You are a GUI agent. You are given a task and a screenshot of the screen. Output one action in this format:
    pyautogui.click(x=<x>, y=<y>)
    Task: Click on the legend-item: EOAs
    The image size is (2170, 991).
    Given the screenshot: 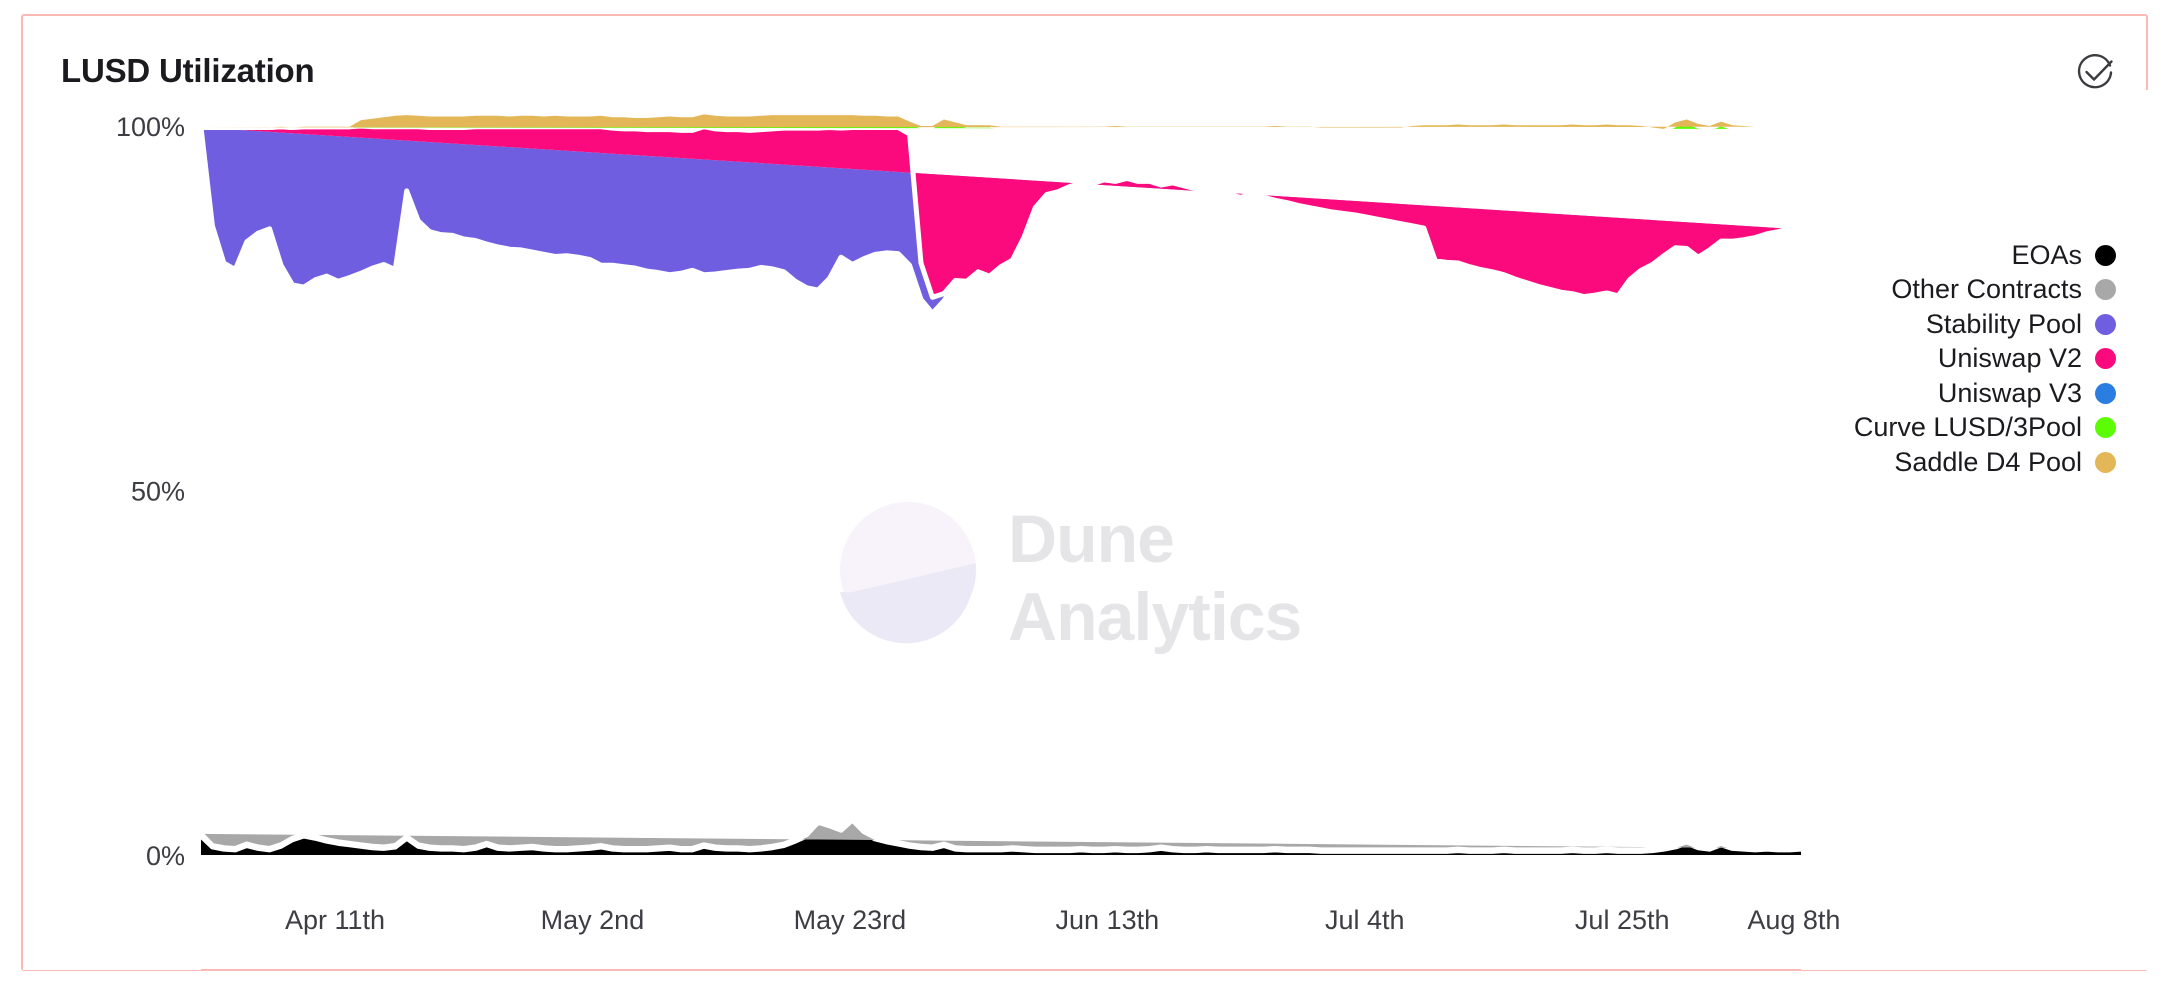 What is the action you would take?
    pyautogui.click(x=1901, y=255)
    